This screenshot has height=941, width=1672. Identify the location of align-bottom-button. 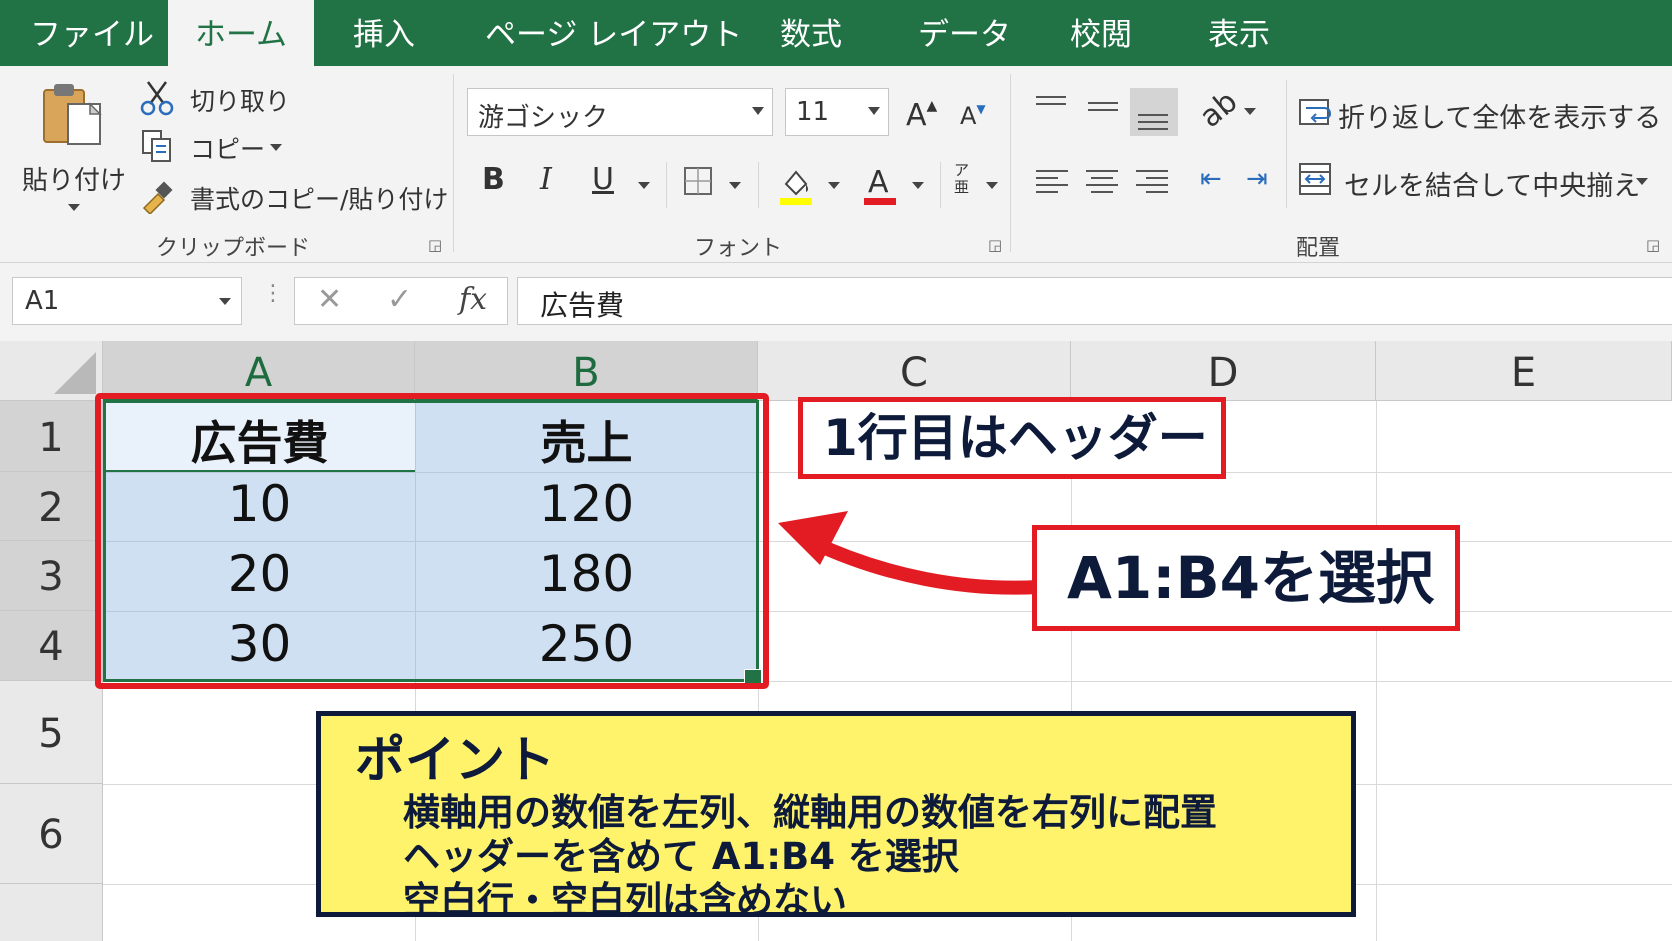
(1154, 112).